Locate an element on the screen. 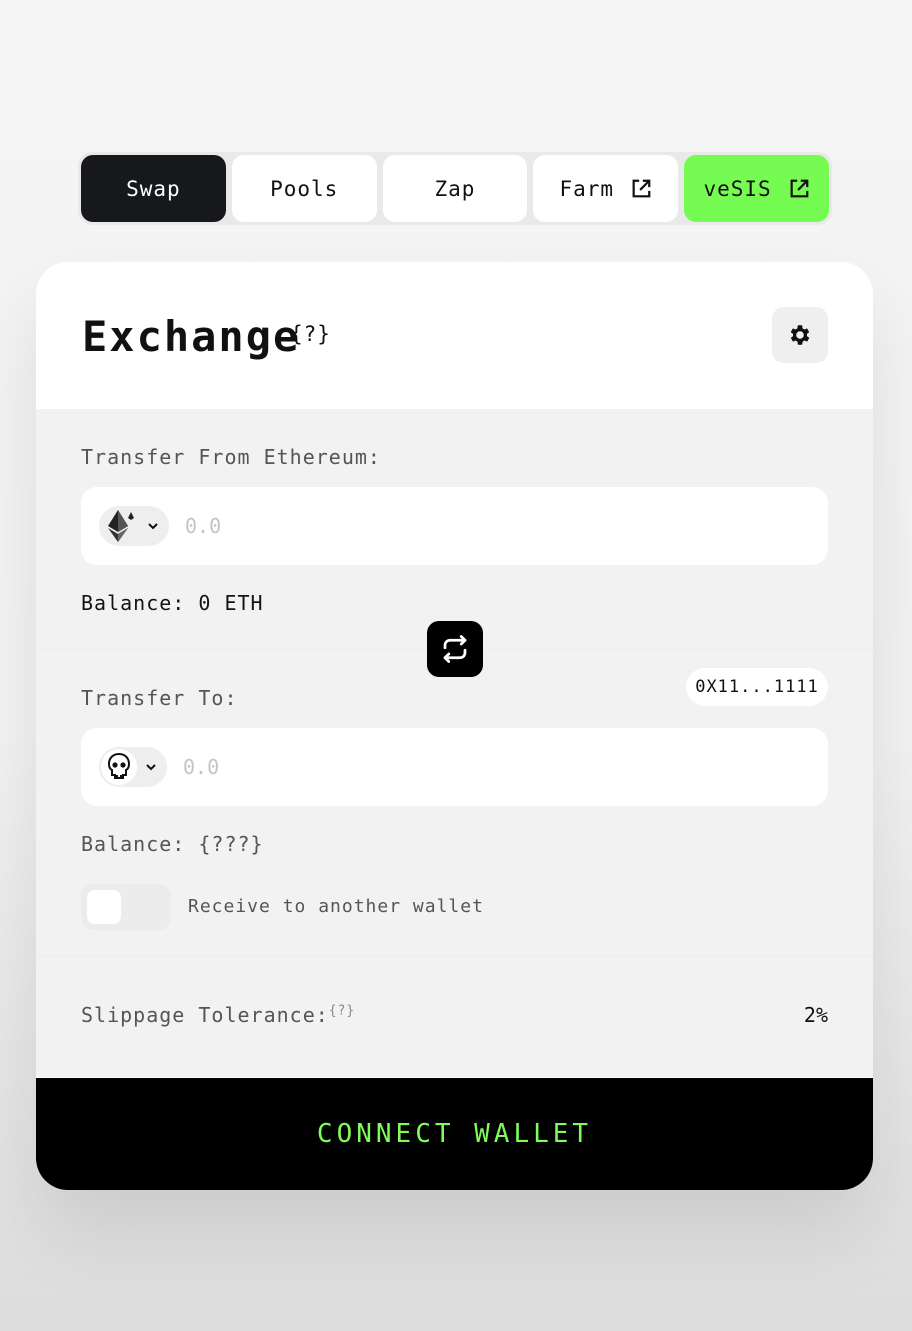 This screenshot has height=1331, width=912. tab-vesis: veSIS is located at coordinates (756, 188).